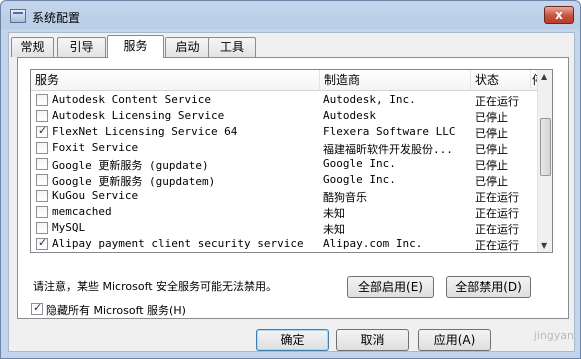 The image size is (581, 359). Describe the element at coordinates (32, 47) in the screenshot. I see `tab-general: 常规` at that location.